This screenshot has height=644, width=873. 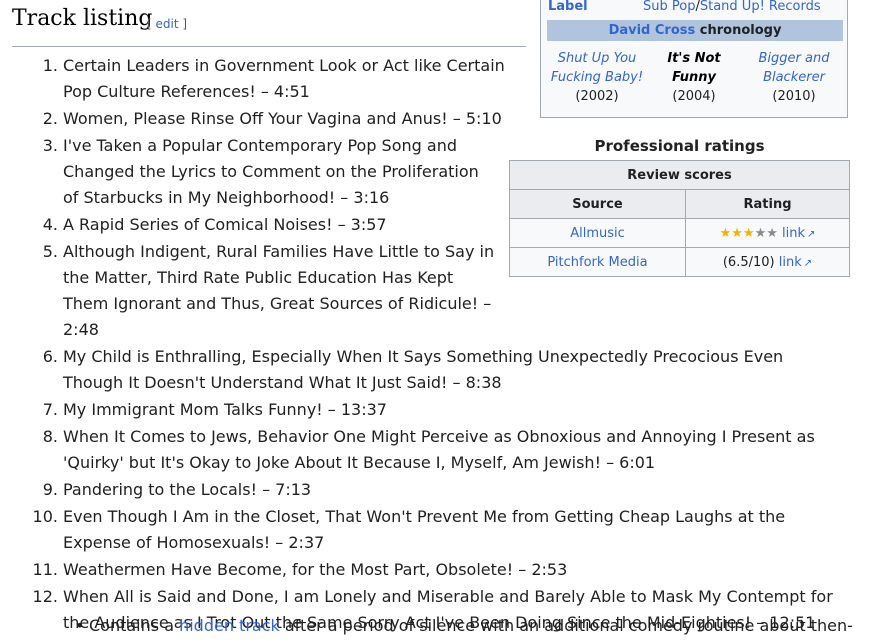 What do you see at coordinates (45, 569) in the screenshot?
I see `track-number: 11.` at bounding box center [45, 569].